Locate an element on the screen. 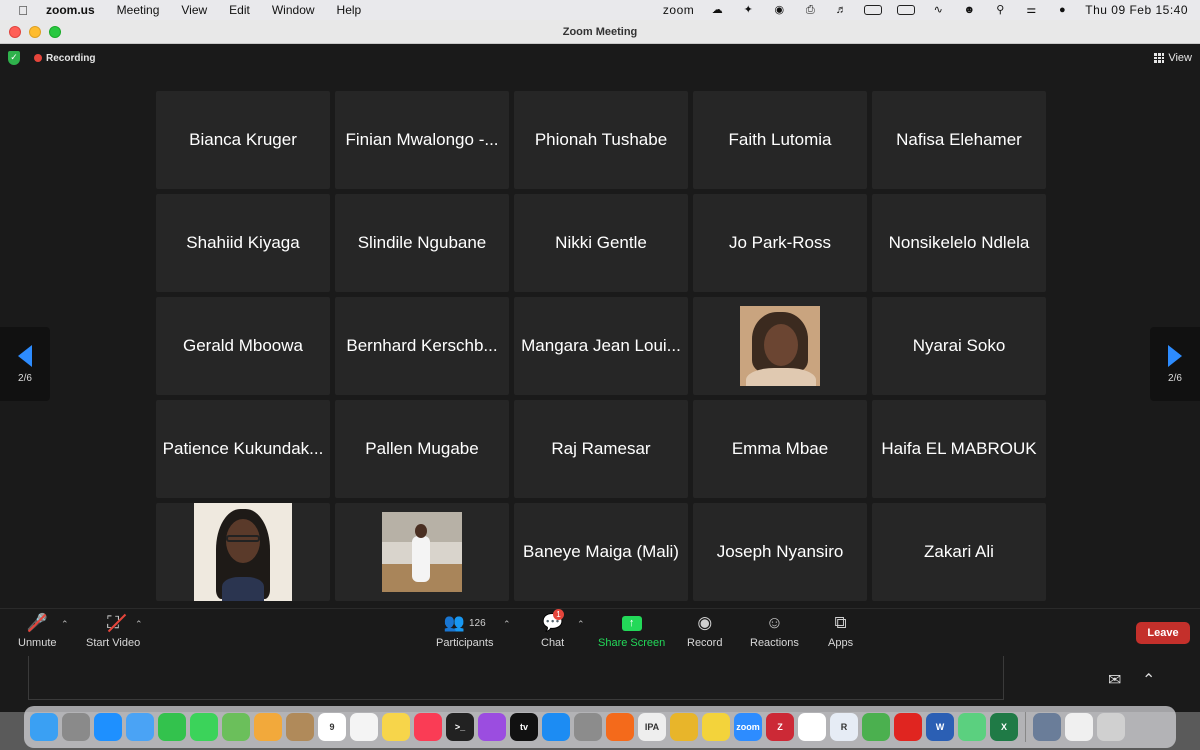  participant-tile: Shahiid Kiyaga is located at coordinates (243, 243).